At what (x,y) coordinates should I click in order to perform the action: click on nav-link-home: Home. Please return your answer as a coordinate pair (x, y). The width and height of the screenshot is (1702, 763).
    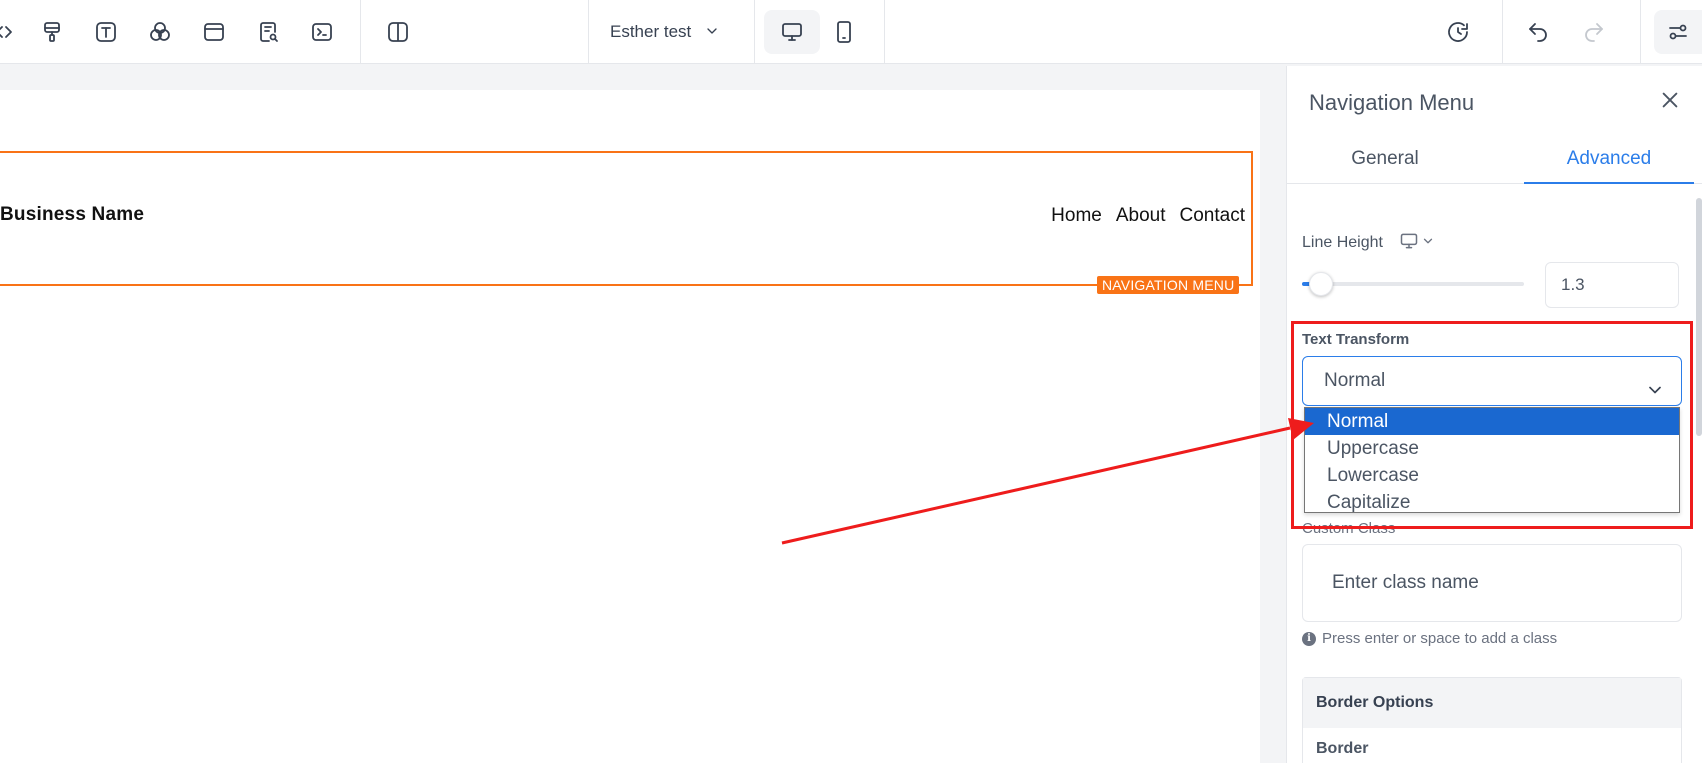
    Looking at the image, I should click on (1076, 216).